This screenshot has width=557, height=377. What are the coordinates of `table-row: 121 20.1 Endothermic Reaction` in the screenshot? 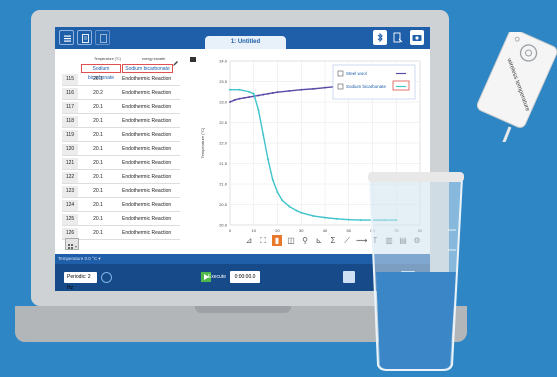 It's located at (121, 164).